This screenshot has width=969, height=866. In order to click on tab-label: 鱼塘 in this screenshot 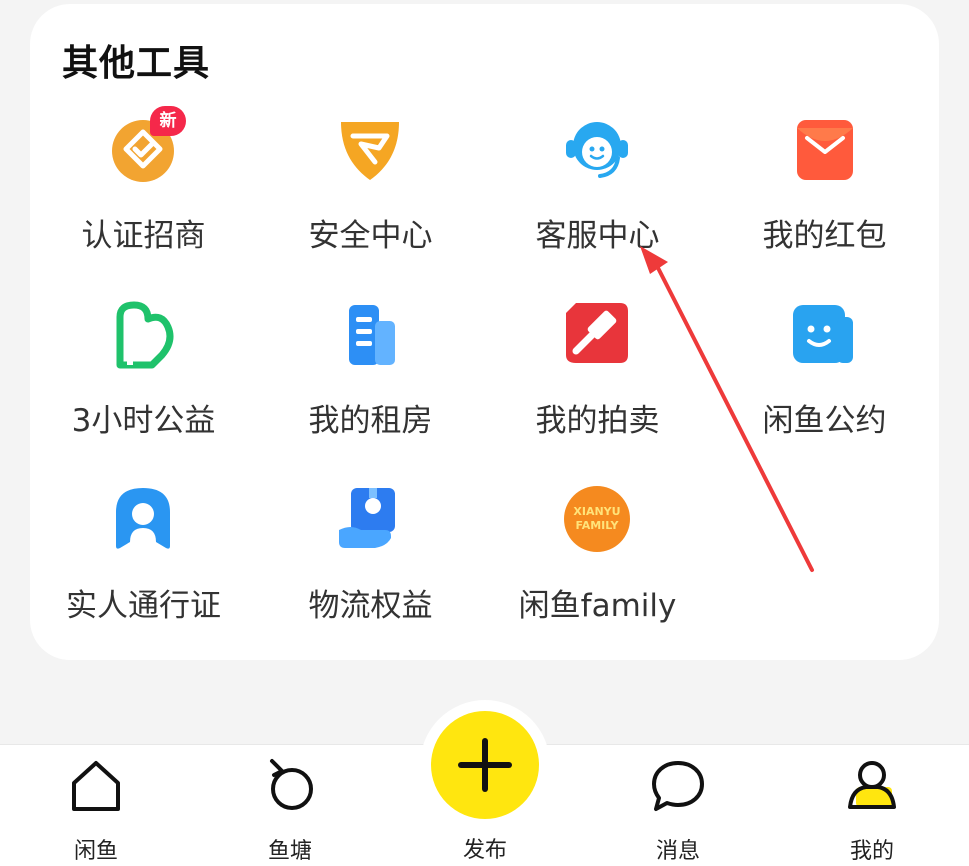, I will do `click(289, 851)`.